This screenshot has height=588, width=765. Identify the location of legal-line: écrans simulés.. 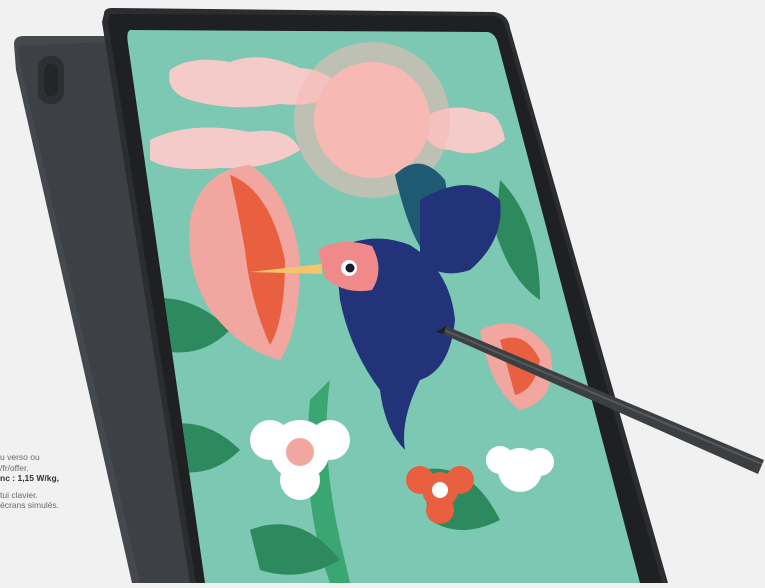
(30, 505).